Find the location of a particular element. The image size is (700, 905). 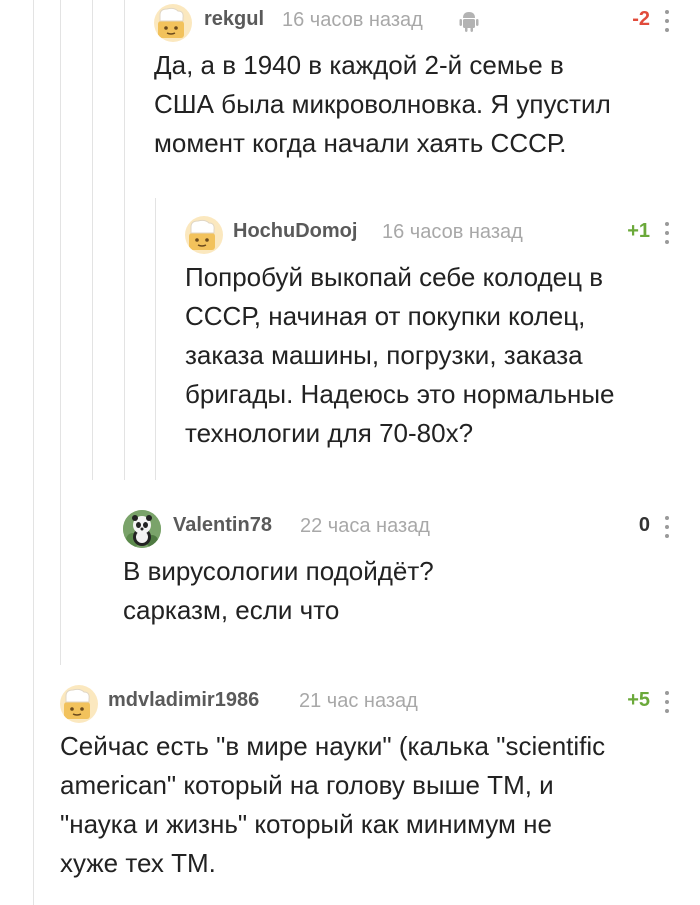

comment-text-line: В вирусологии подойдёт? is located at coordinates (278, 571).